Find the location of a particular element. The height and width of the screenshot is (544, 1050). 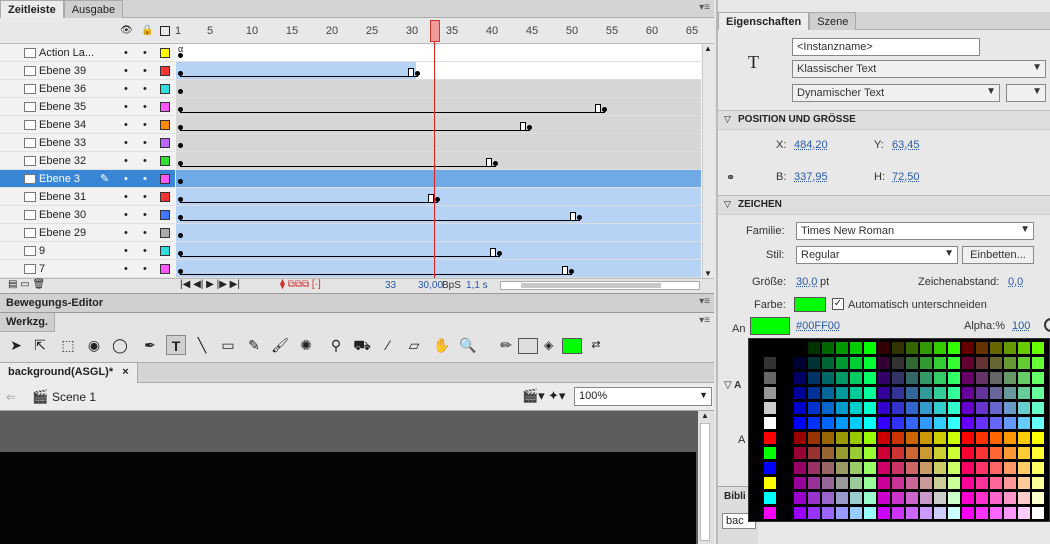

hand-tool-icon: ✋ is located at coordinates (442, 345).